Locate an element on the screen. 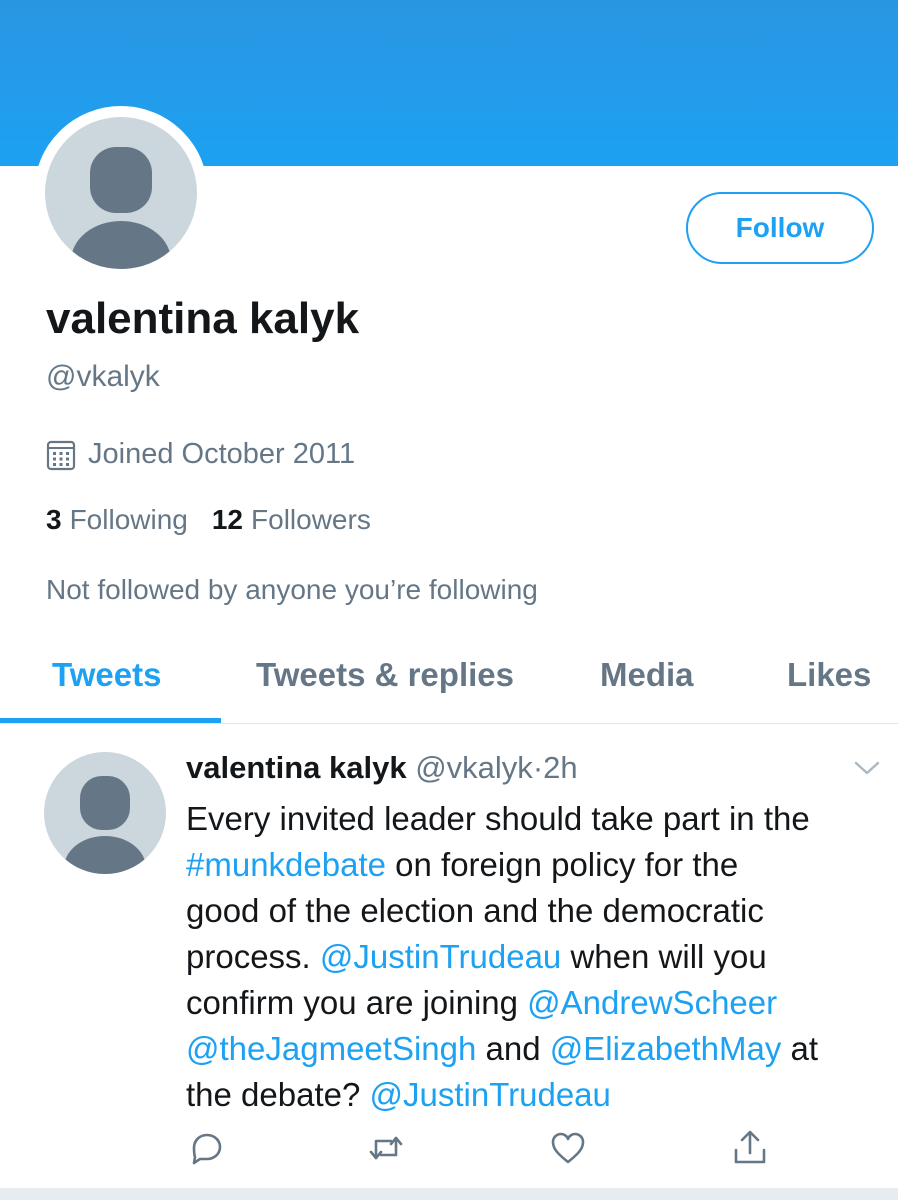 The width and height of the screenshot is (898, 1200). tweet-text-line: good of the election and the democratic is located at coordinates (536, 911).